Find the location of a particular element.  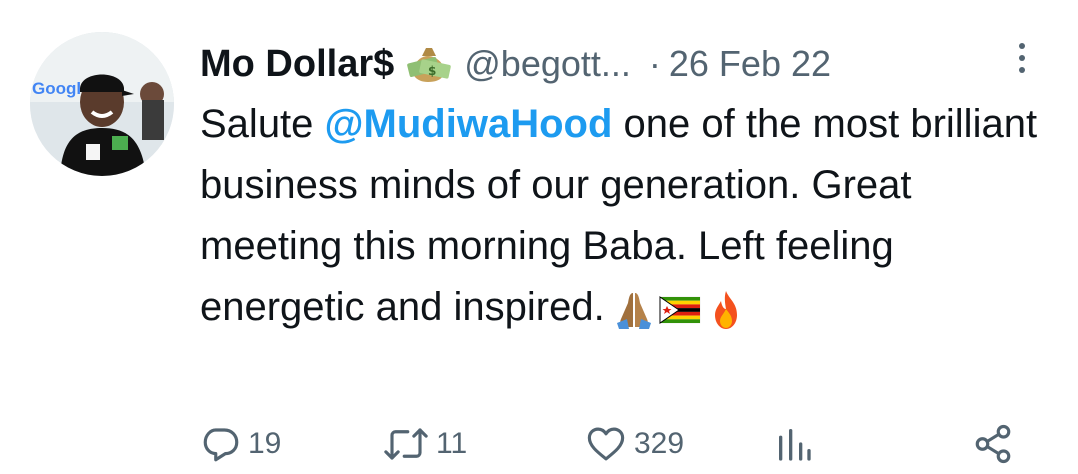

views-button is located at coordinates (797, 444).